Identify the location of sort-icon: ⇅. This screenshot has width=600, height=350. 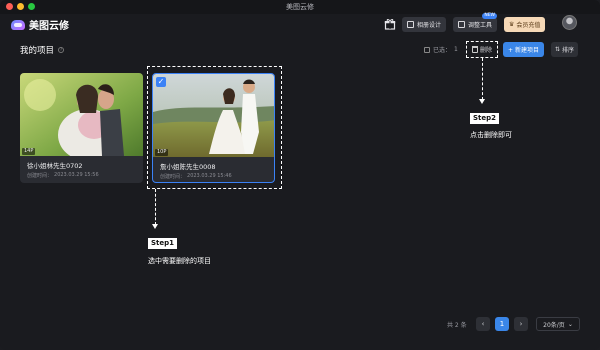
(557, 49).